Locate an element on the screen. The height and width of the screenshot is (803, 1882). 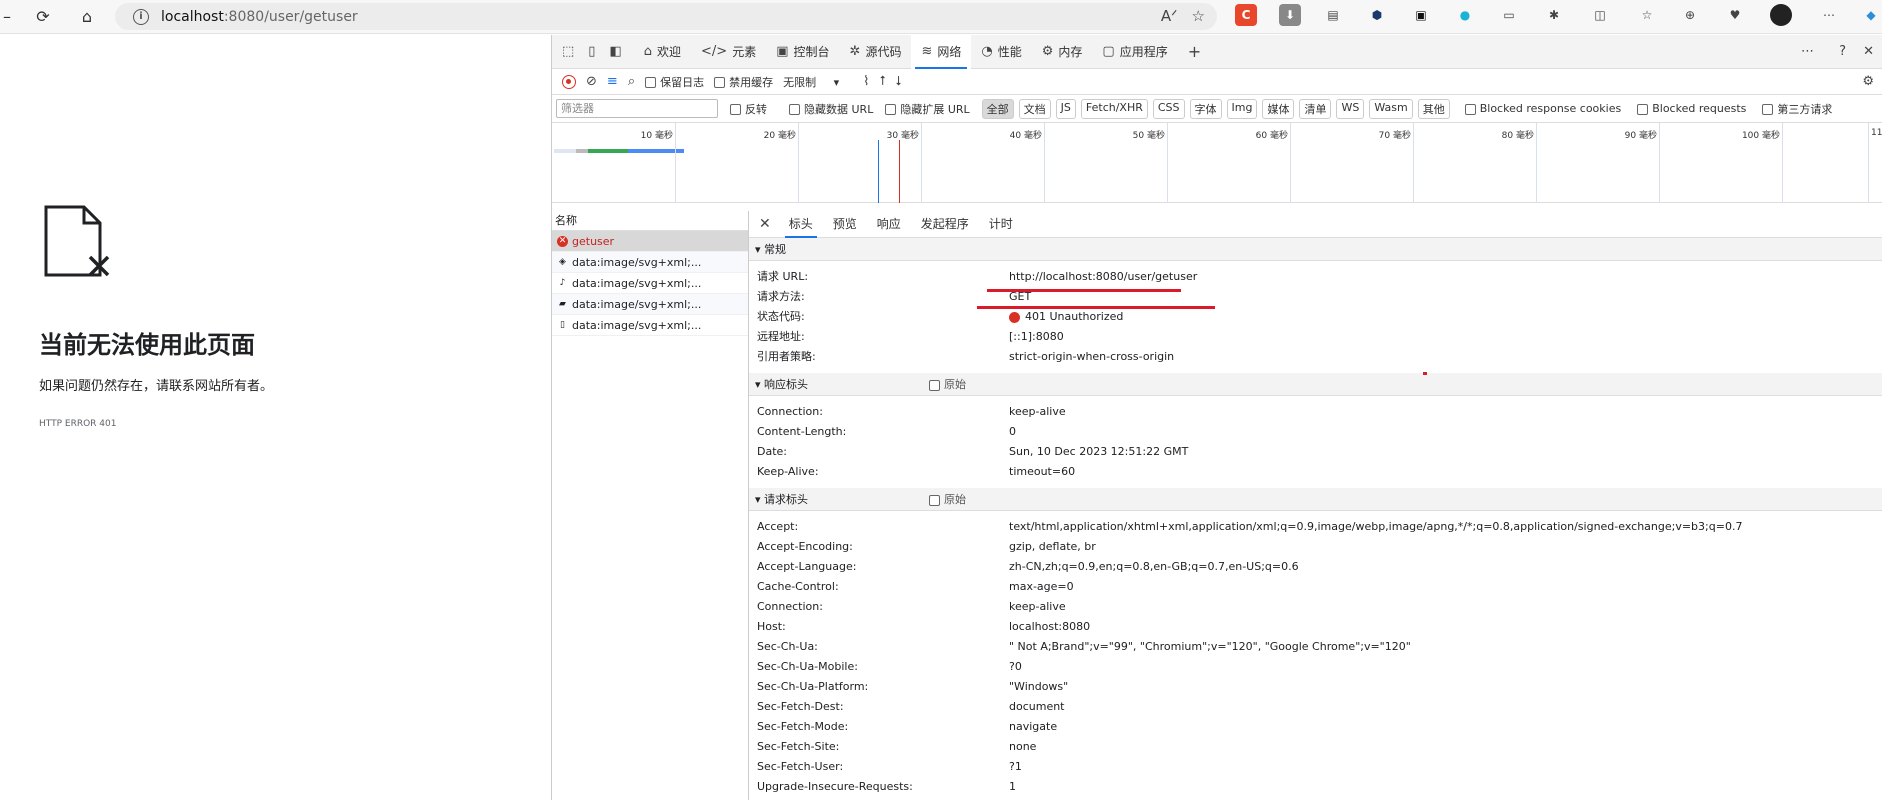
devtools-tab-memory: ⚙ 内存 is located at coordinates (1062, 52).